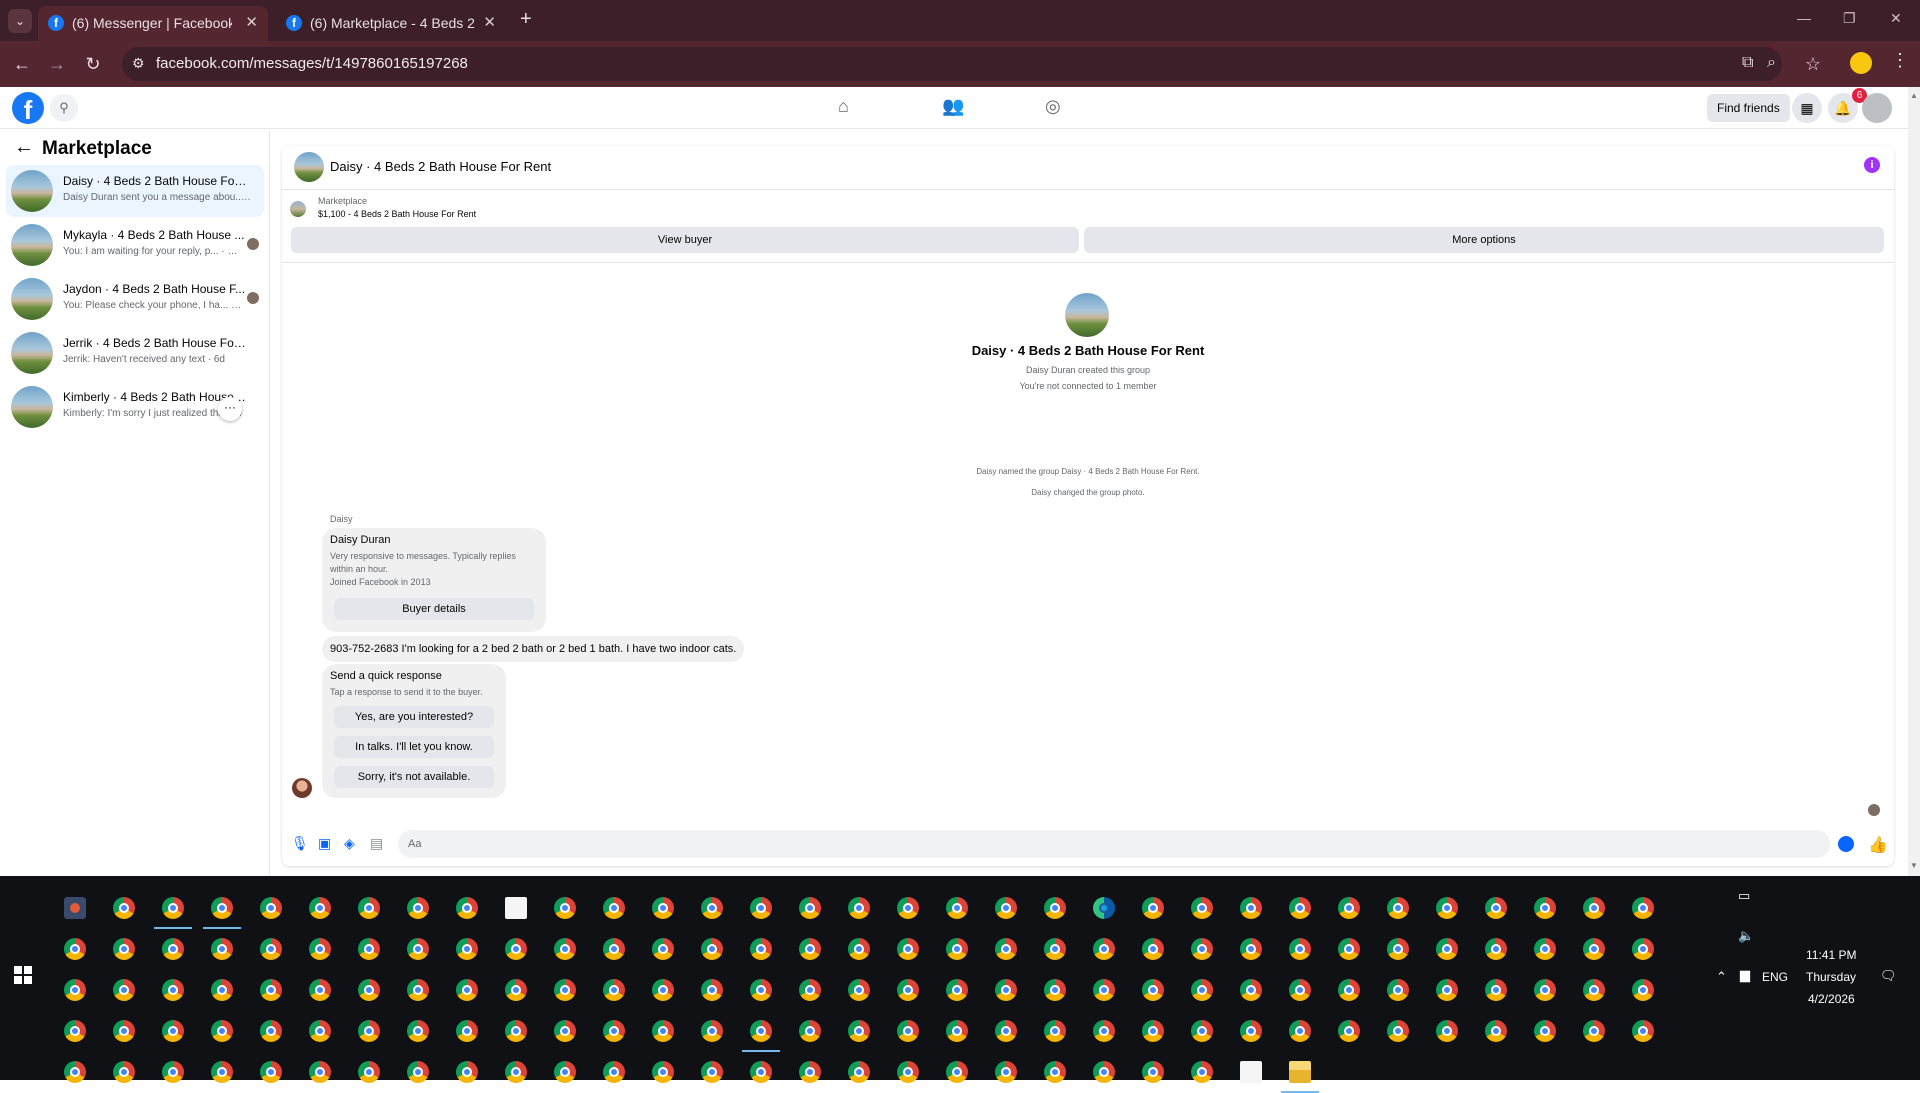  Describe the element at coordinates (1878, 845) in the screenshot. I see `thumbs-up-icon: 👍` at that location.